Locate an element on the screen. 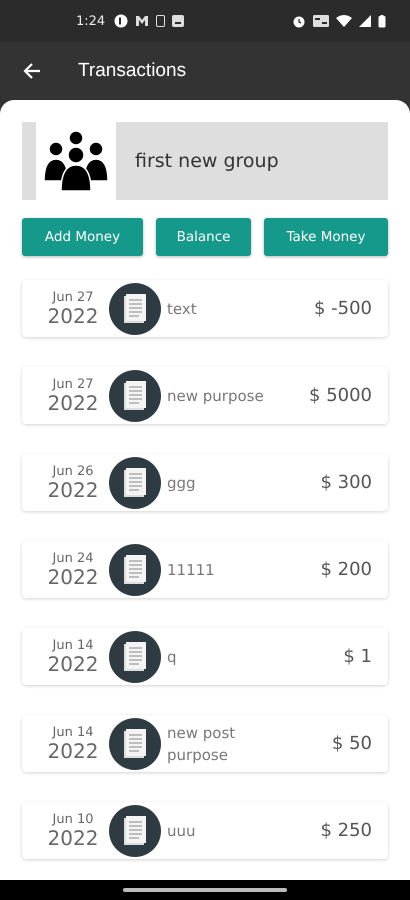 This screenshot has width=410, height=900. back-icon is located at coordinates (32, 71).